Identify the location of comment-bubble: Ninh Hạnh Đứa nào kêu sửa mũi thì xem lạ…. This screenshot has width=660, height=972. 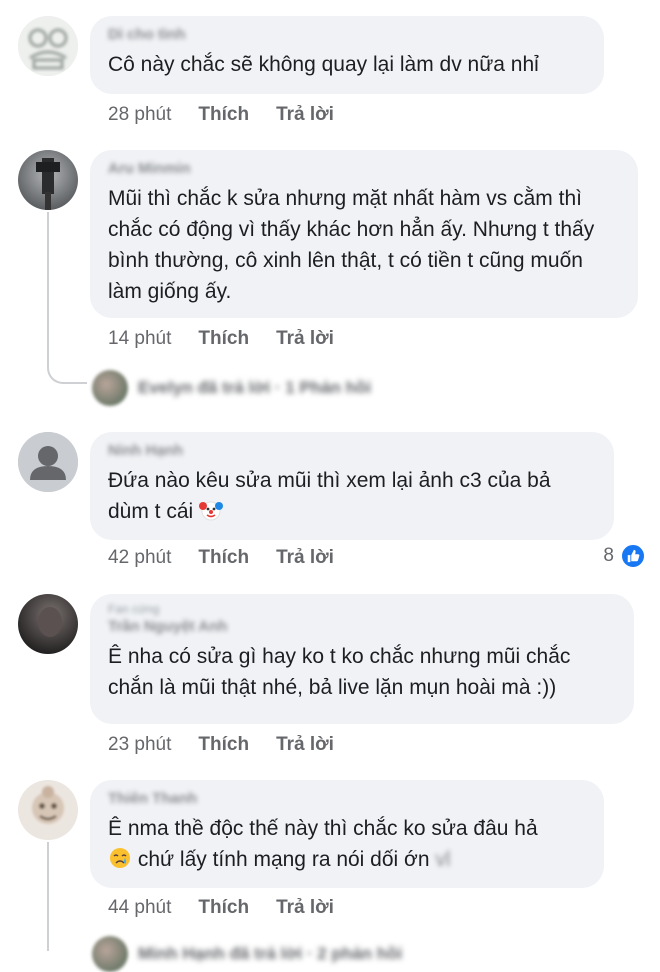
(352, 486).